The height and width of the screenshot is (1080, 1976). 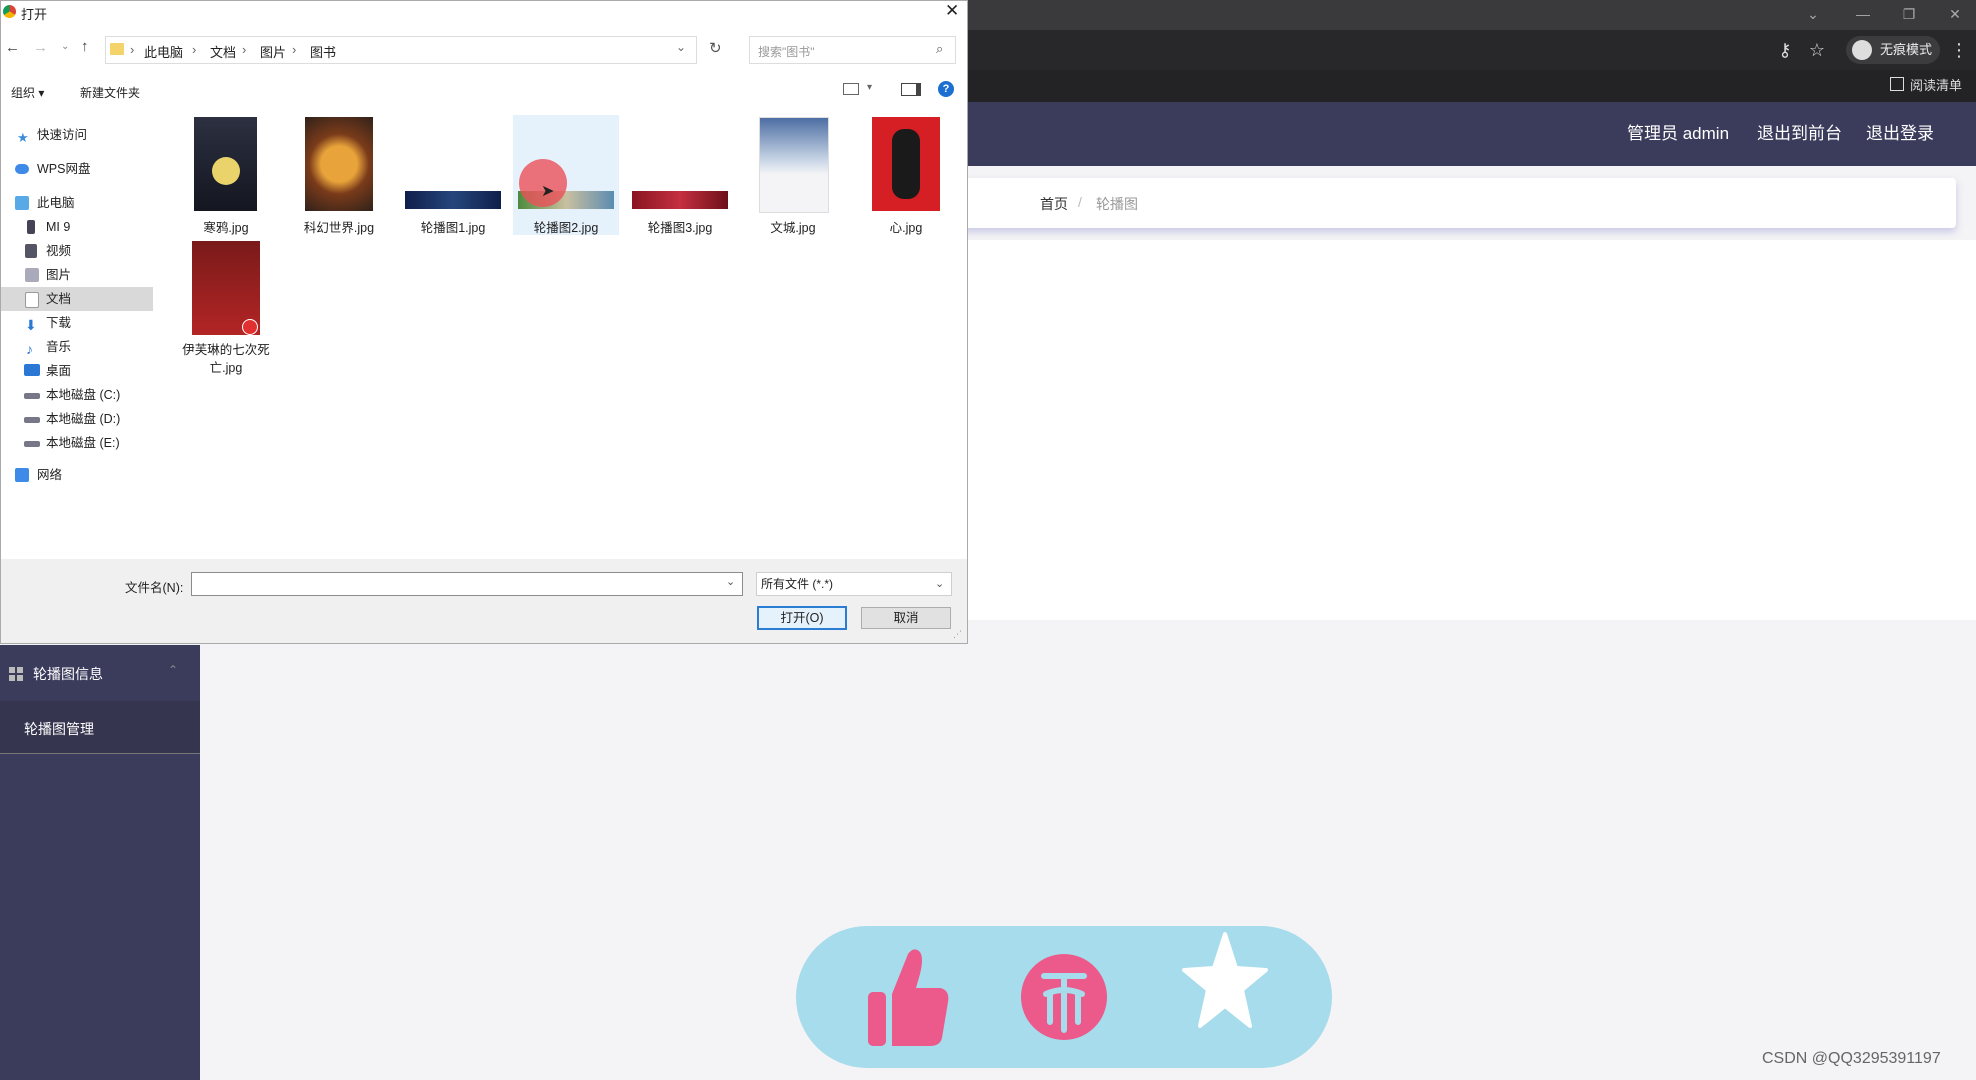 What do you see at coordinates (32, 275) in the screenshot?
I see `picture-icon` at bounding box center [32, 275].